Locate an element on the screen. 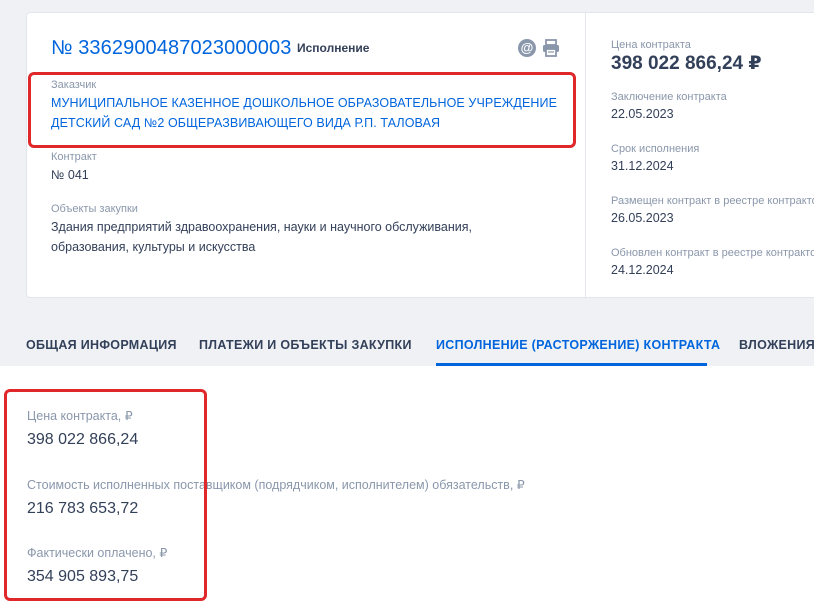  price-label: Цена контракта is located at coordinates (651, 45).